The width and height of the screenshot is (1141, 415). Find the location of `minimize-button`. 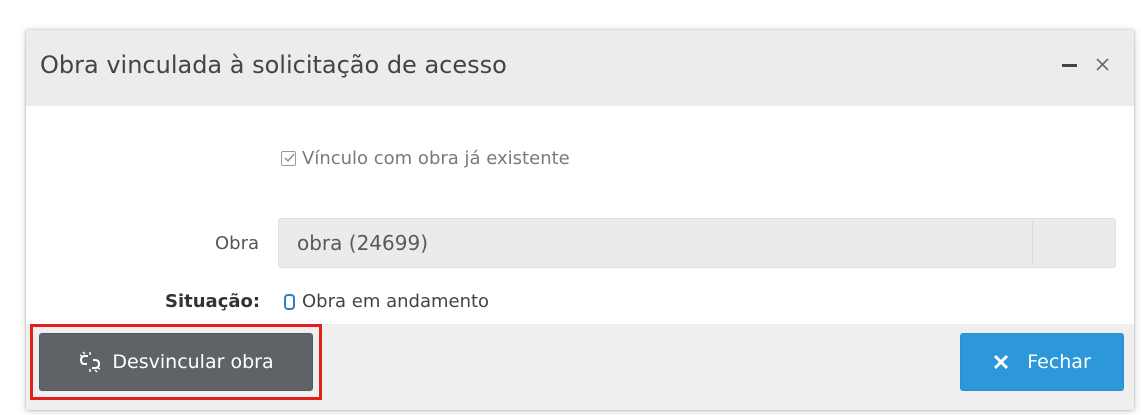

minimize-button is located at coordinates (1070, 65).